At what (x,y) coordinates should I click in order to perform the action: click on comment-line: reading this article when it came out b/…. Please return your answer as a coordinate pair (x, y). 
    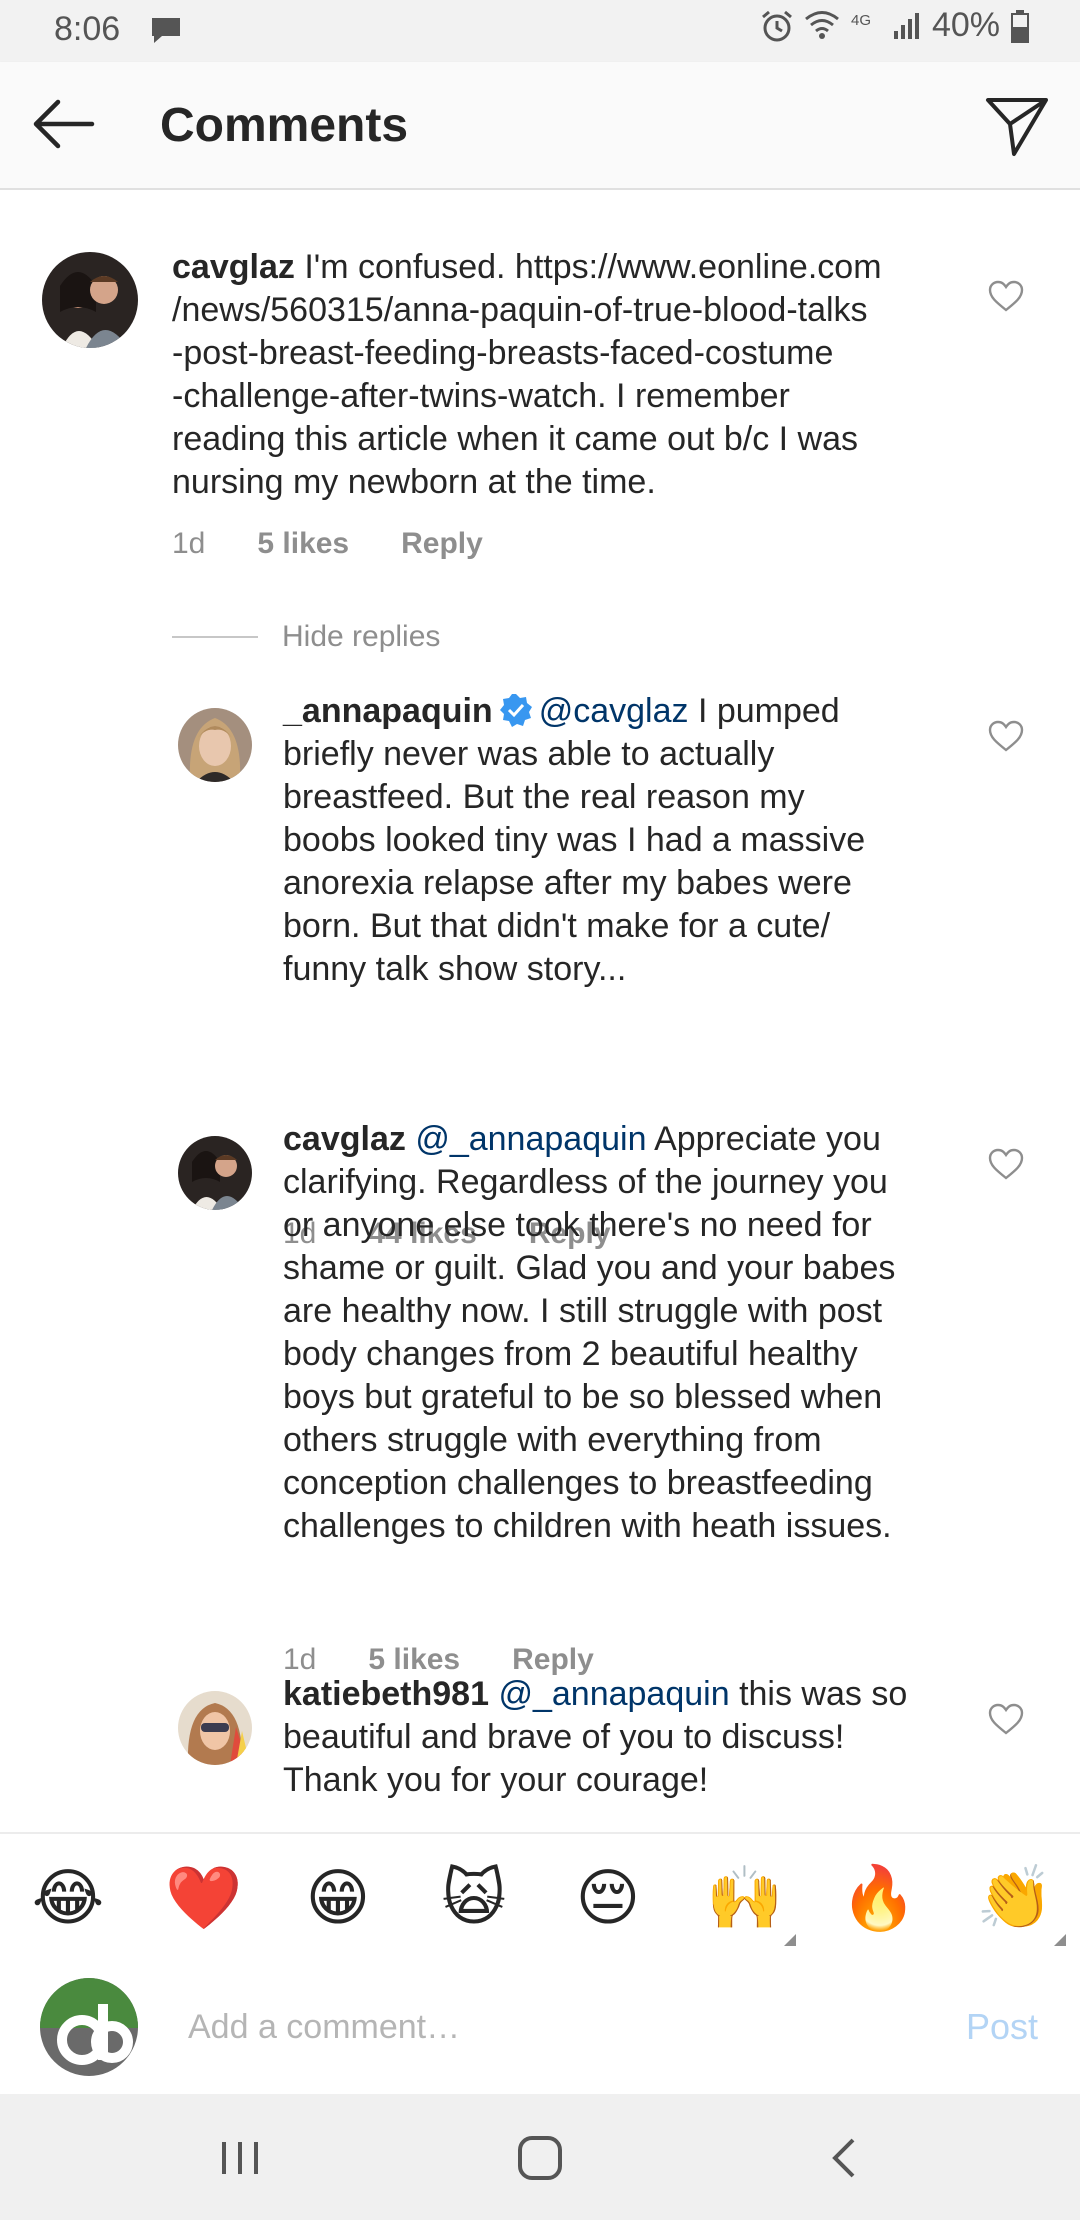
    Looking at the image, I should click on (515, 439).